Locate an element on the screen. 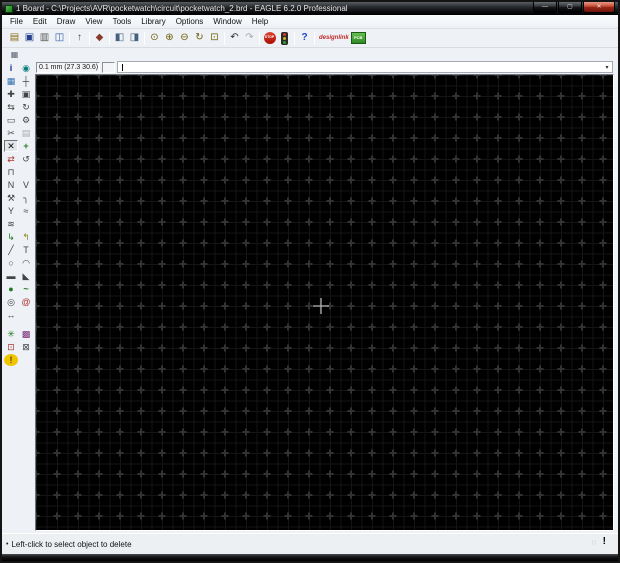 The height and width of the screenshot is (563, 620). zoom-in-button: ⊕ is located at coordinates (169, 38).